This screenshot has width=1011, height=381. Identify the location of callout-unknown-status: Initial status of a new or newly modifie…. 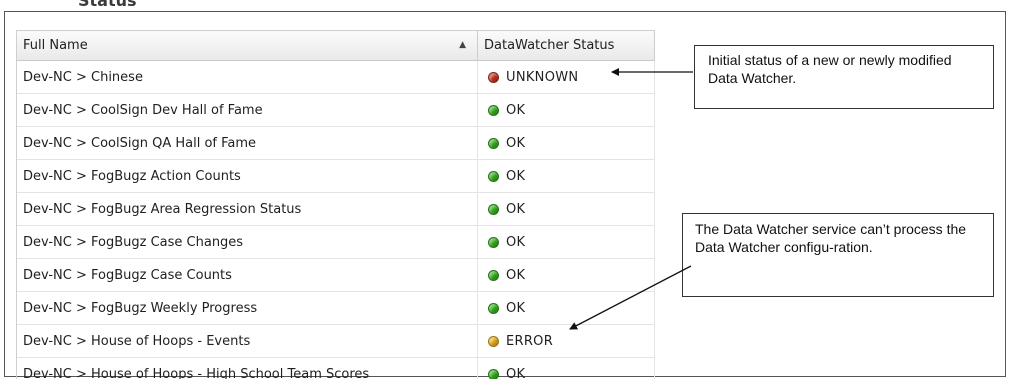
(844, 77).